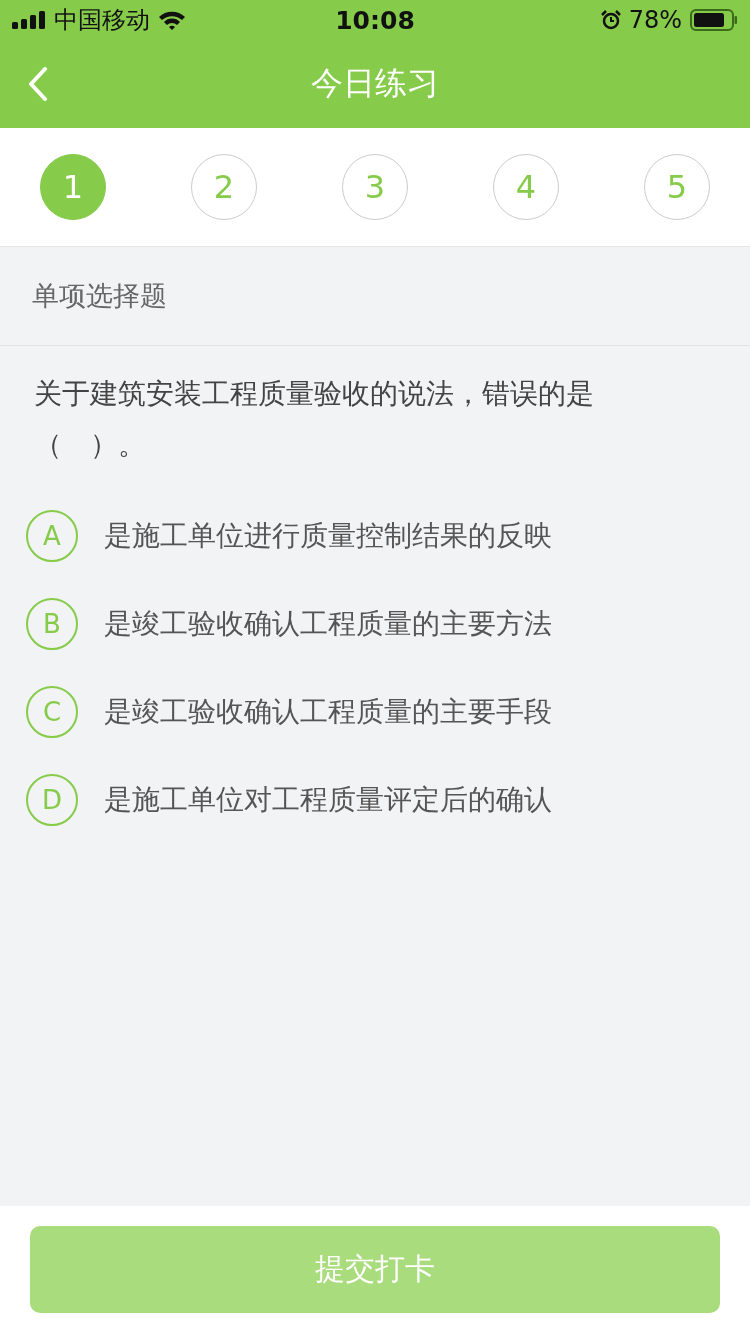  What do you see at coordinates (526, 187) in the screenshot?
I see `question-number-tab: 4` at bounding box center [526, 187].